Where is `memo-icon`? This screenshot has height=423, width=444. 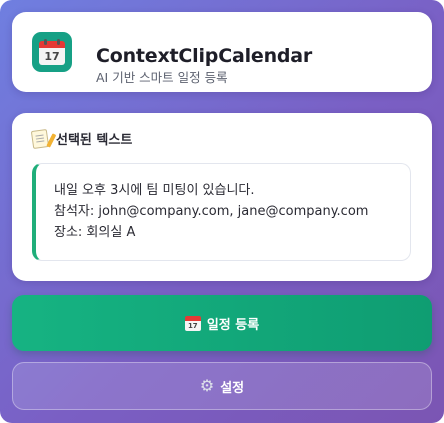
memo-icon is located at coordinates (43, 138).